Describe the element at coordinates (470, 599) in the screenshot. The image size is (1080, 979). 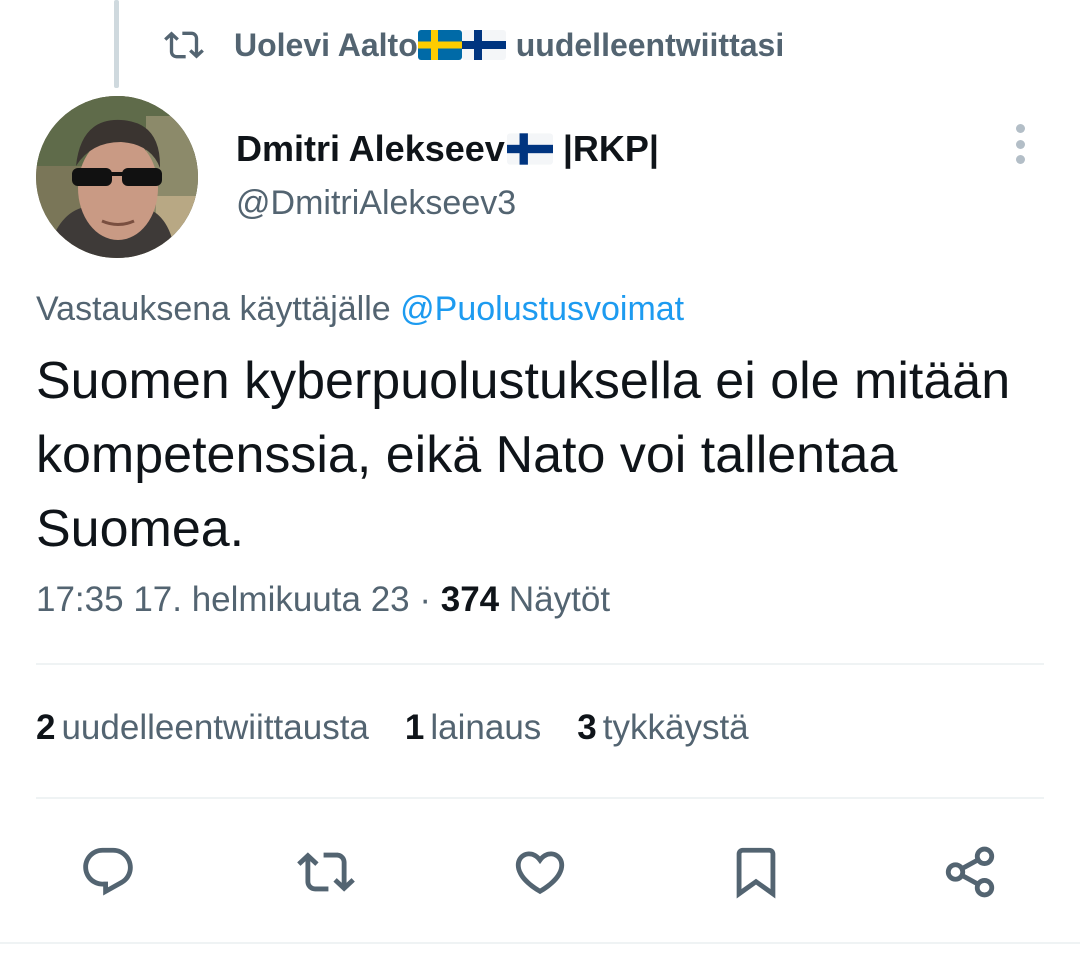
I see `views-count: 374` at that location.